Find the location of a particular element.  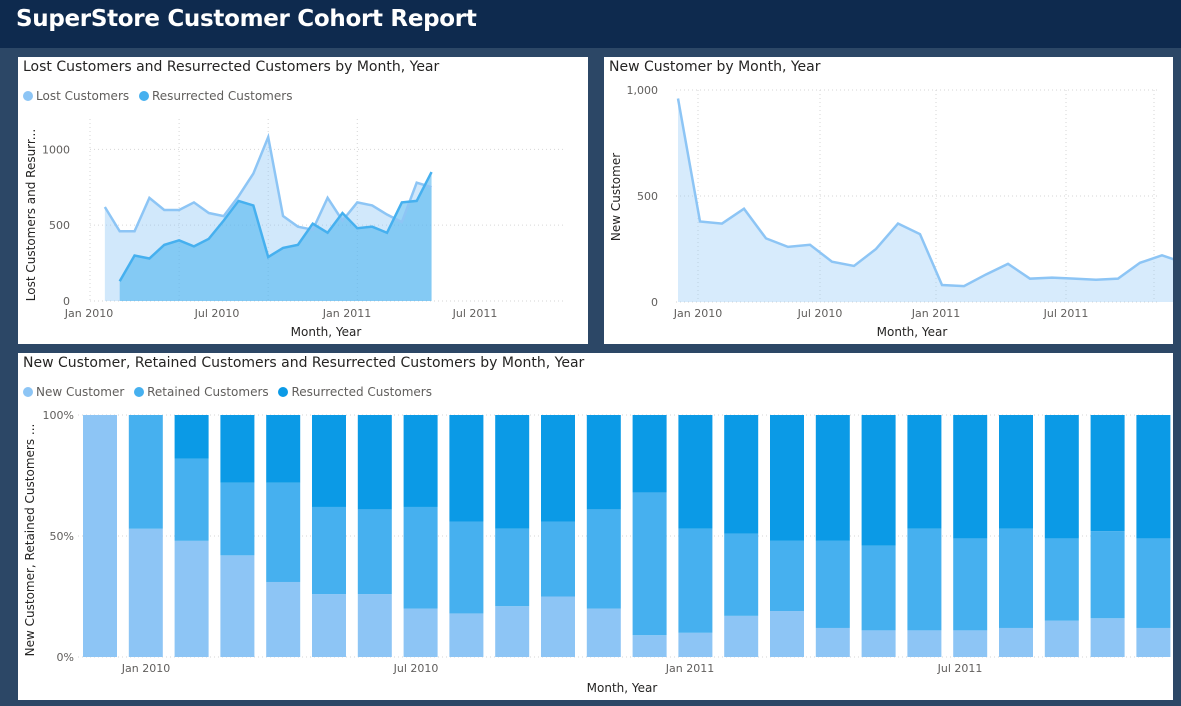

report-header: SuperStore Customer Cohort Report is located at coordinates (590, 24).